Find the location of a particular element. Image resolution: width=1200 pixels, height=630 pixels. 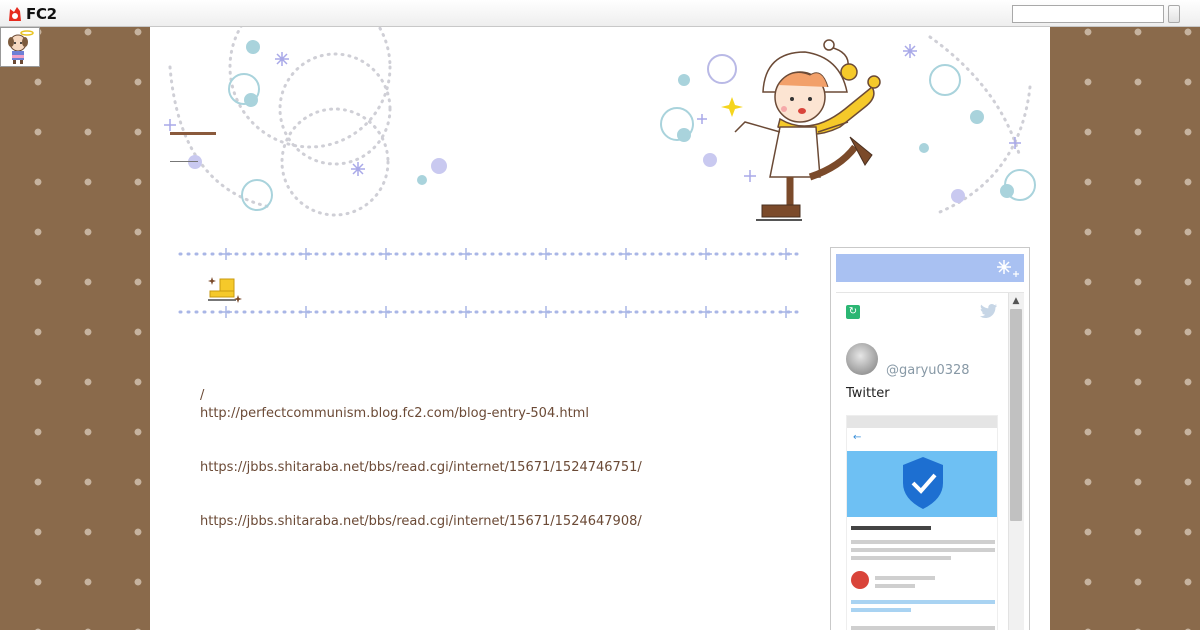

shield-check-icon is located at coordinates (923, 483).